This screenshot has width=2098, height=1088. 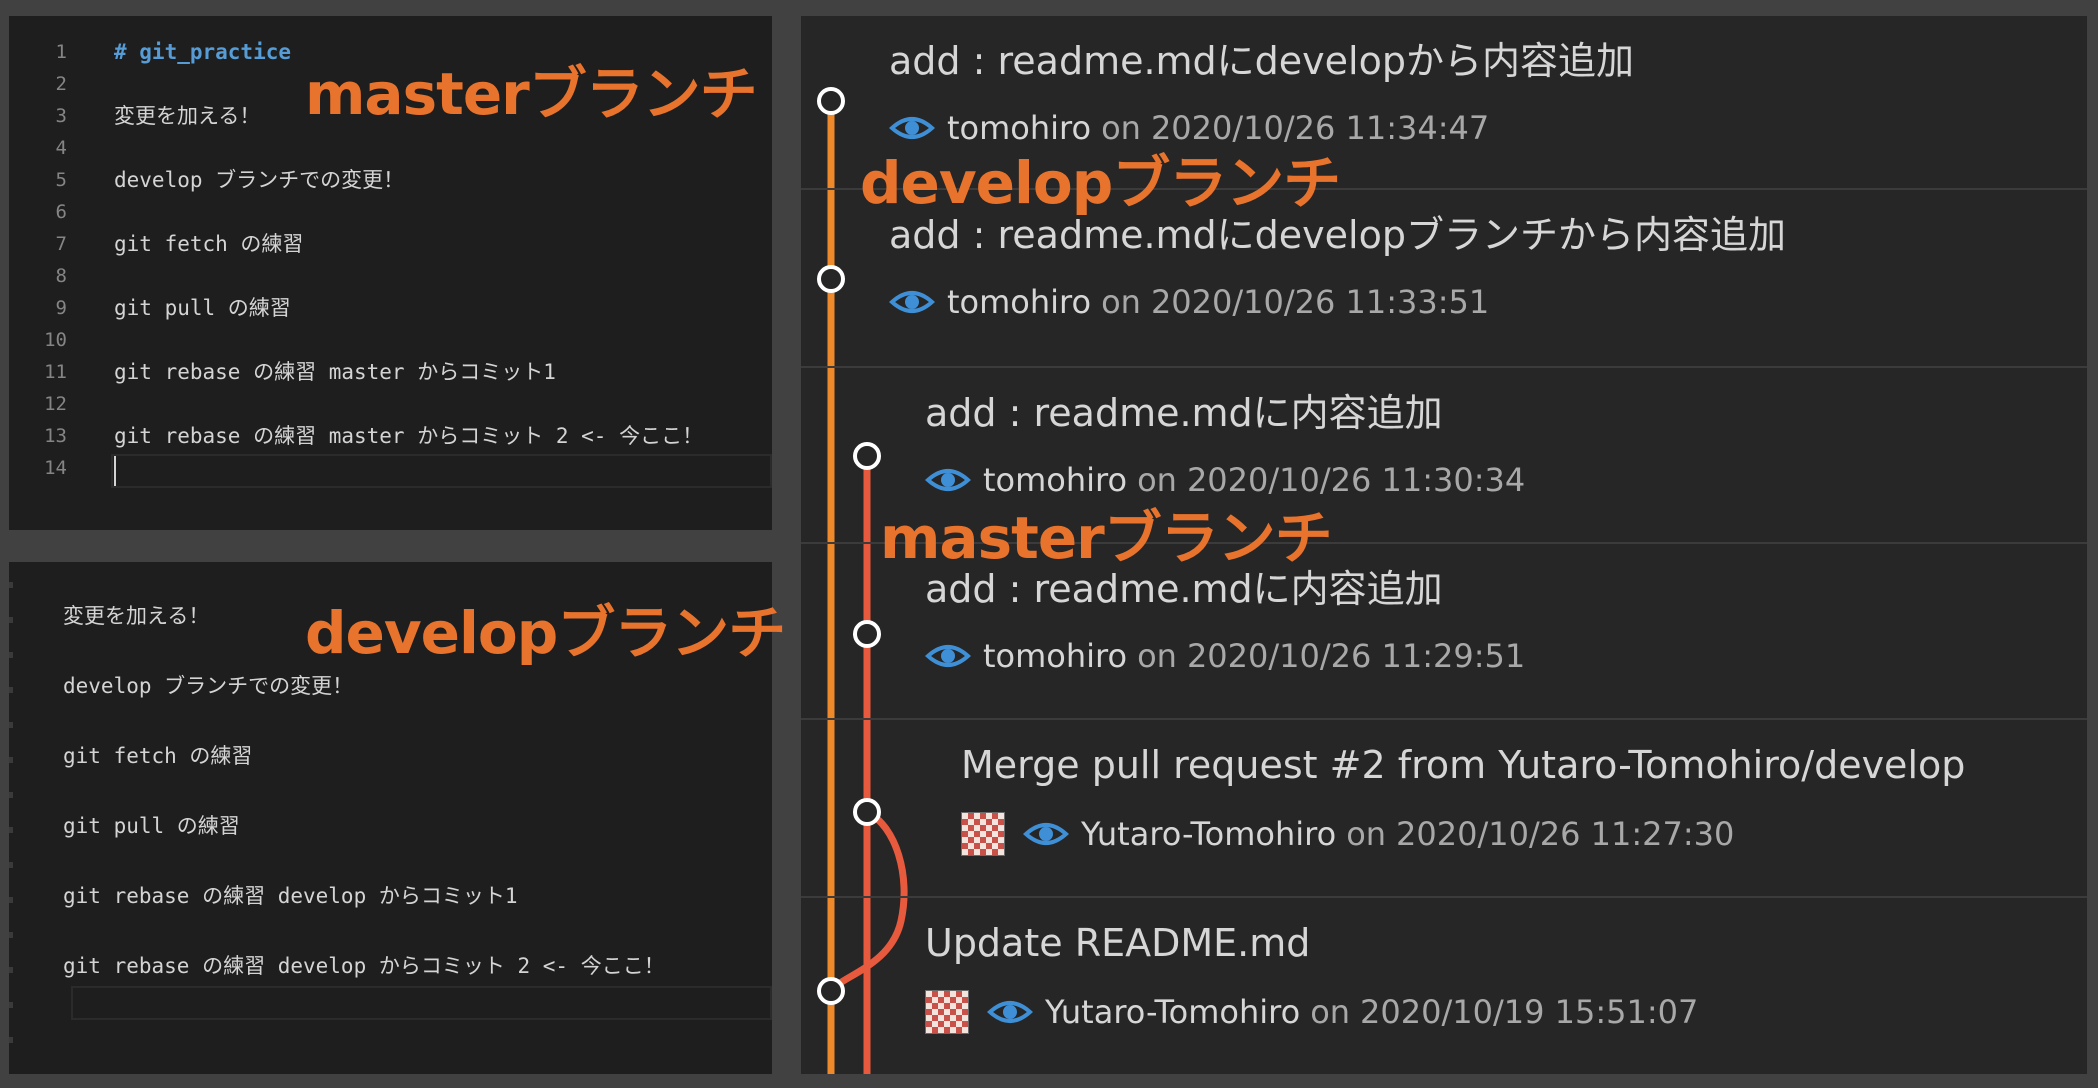 I want to click on commit-meta: Yutaro-Tomohiro on 2020/10/26 11:27:30, so click(x=1347, y=834).